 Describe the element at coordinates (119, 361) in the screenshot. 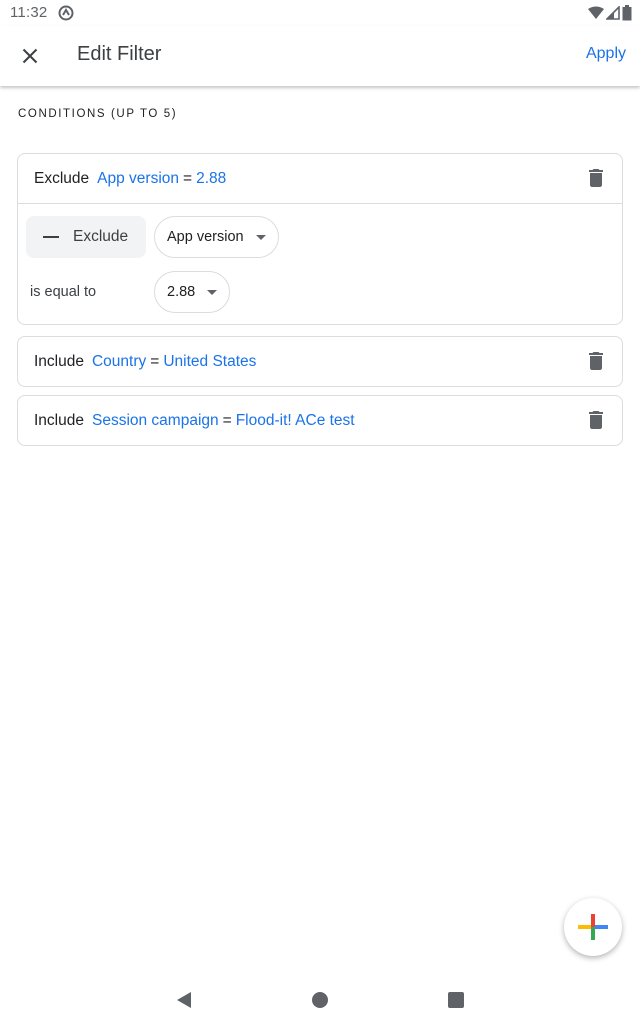

I see `condition-dimension: Country` at that location.